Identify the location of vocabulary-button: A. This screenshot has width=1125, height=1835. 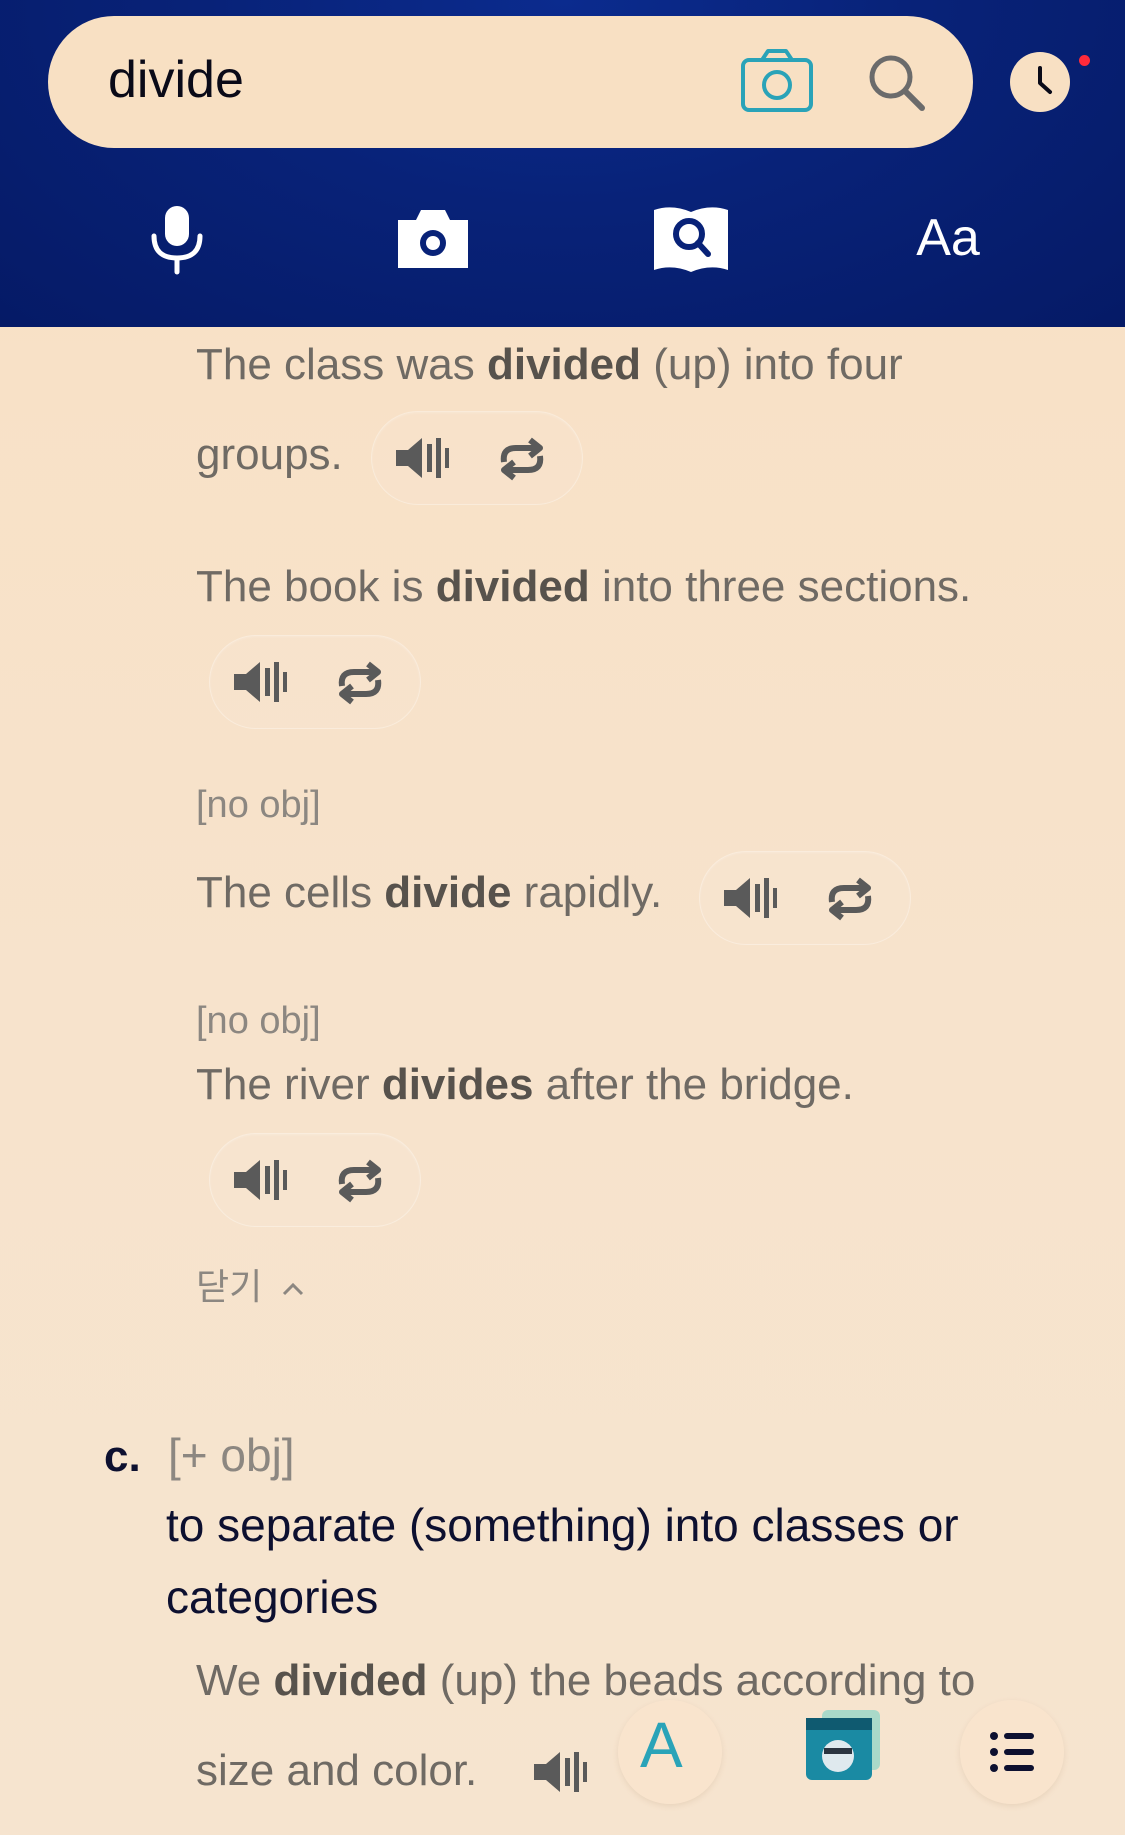
(670, 1752).